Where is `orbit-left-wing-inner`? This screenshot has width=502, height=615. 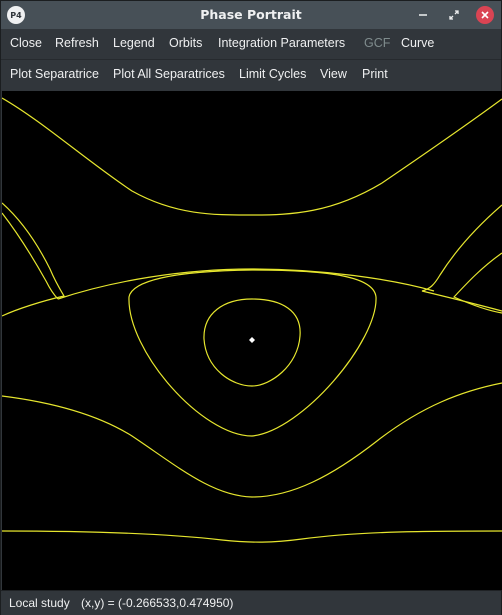
orbit-left-wing-inner is located at coordinates (30, 256).